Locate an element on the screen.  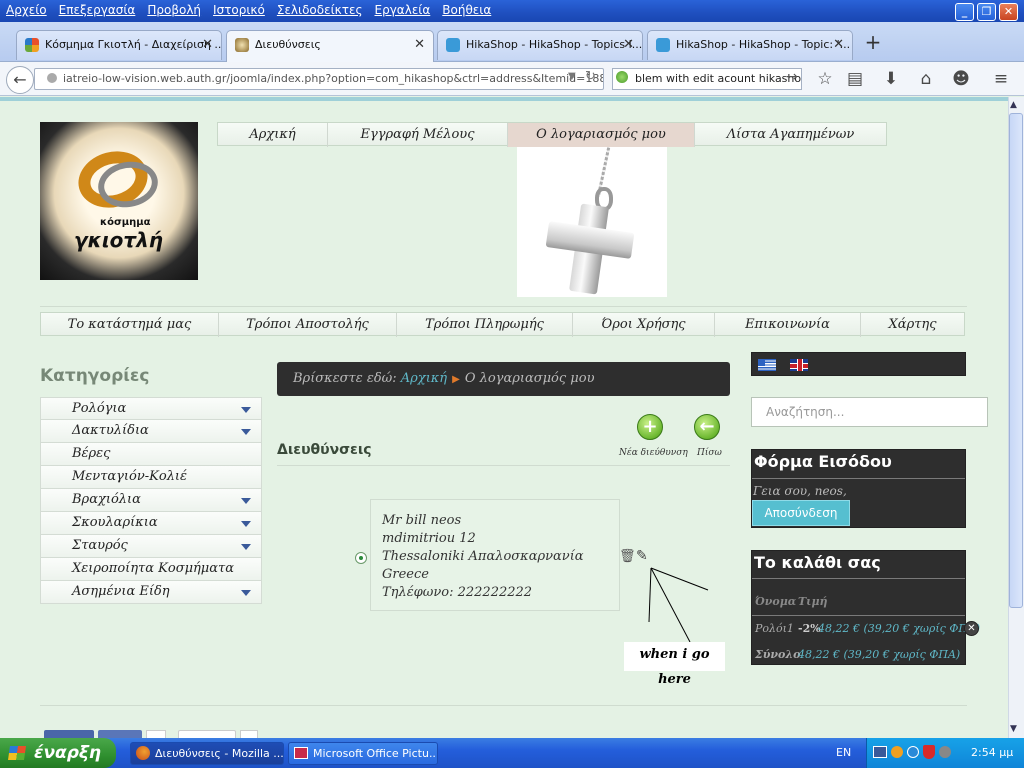
nav-contact: Επικοινωνία is located at coordinates (788, 325).